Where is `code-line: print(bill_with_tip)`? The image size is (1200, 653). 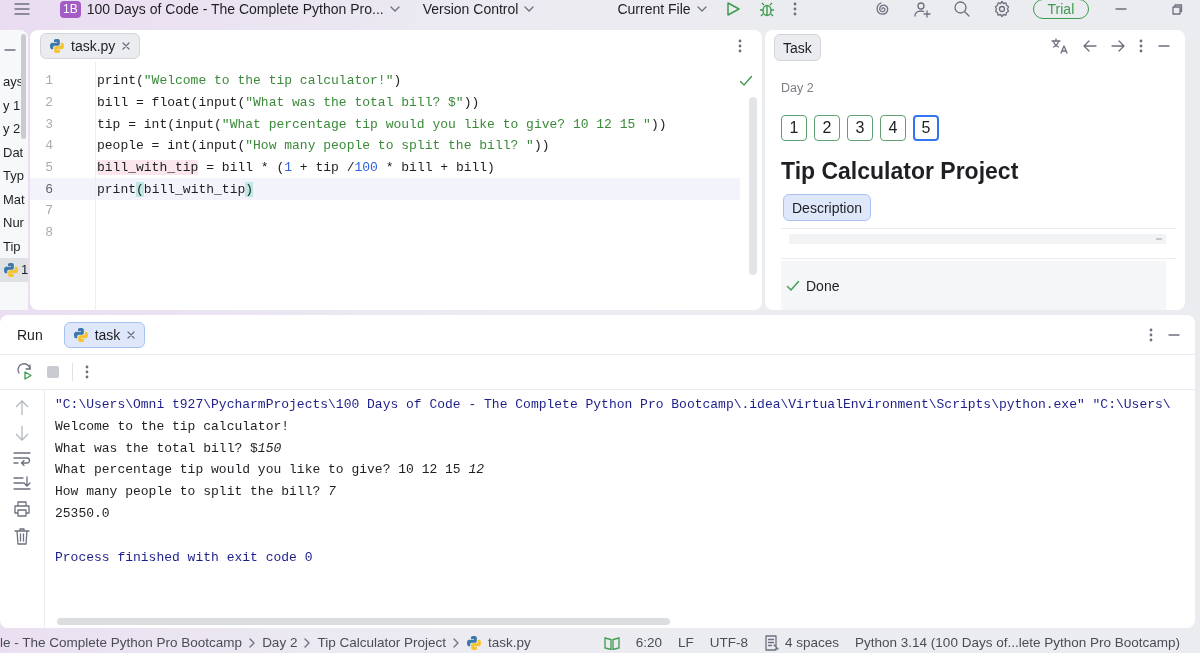 code-line: print(bill_with_tip) is located at coordinates (175, 189).